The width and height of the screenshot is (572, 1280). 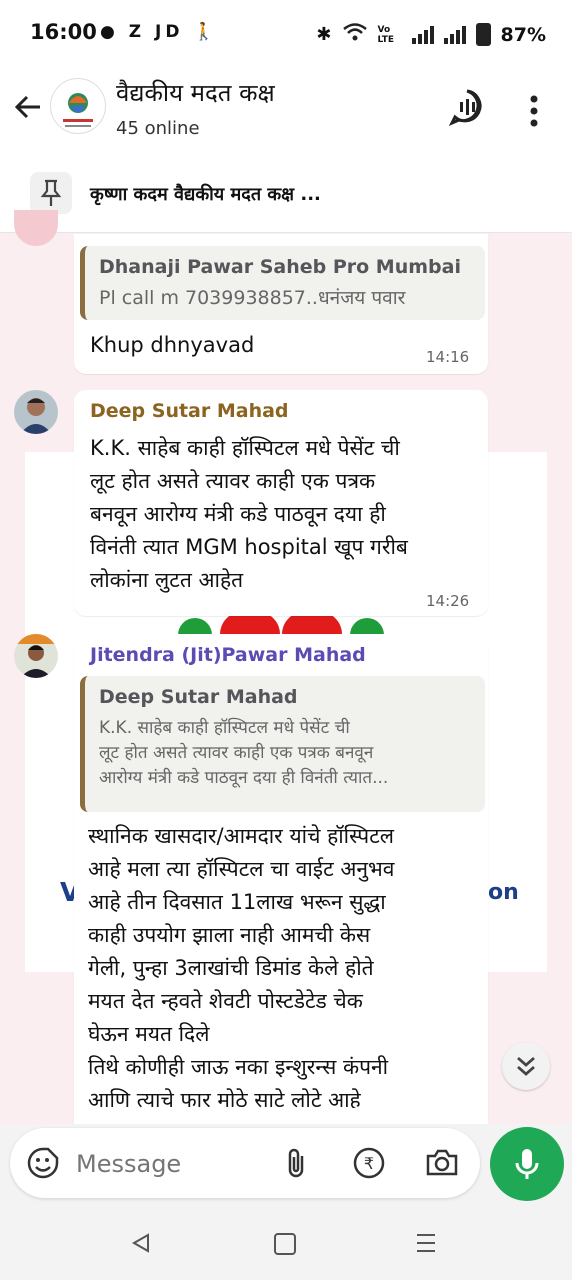 I want to click on more-options-icon, so click(x=534, y=111).